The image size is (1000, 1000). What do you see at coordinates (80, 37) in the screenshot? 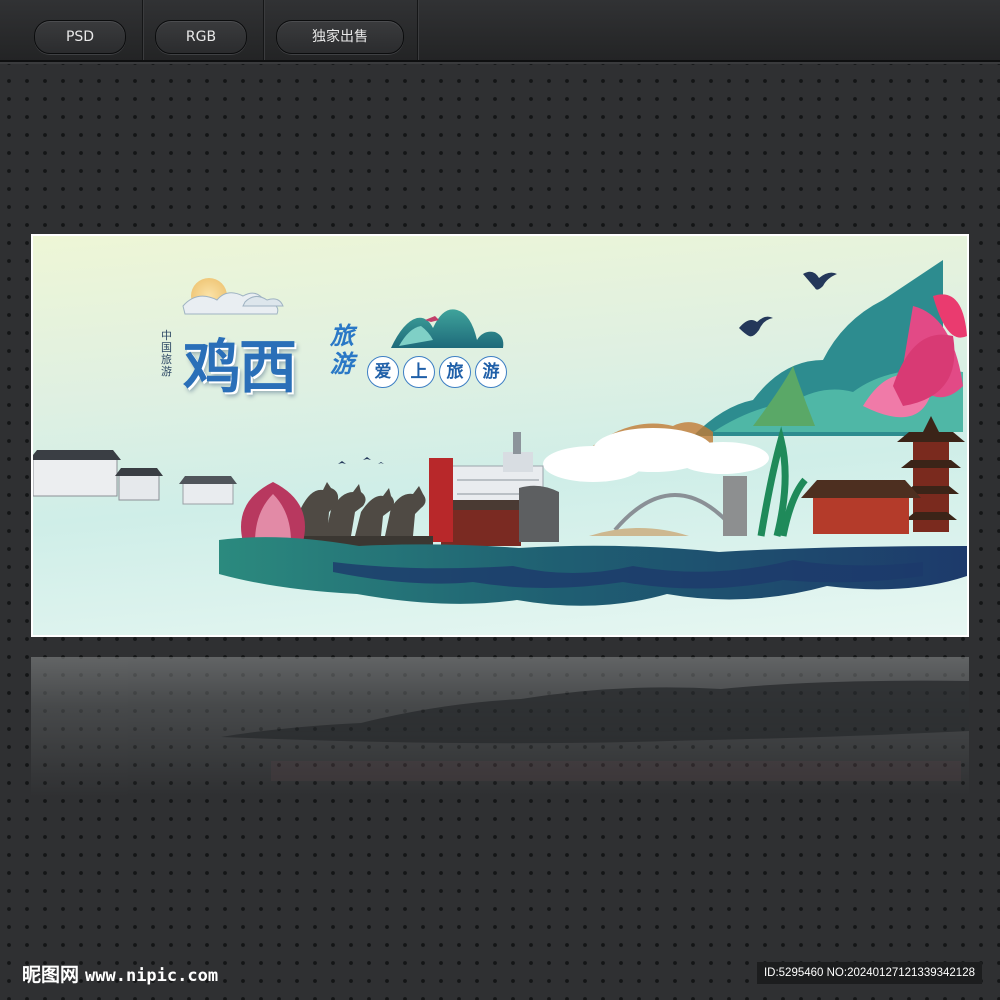
I see `psd-format-button: PSD` at bounding box center [80, 37].